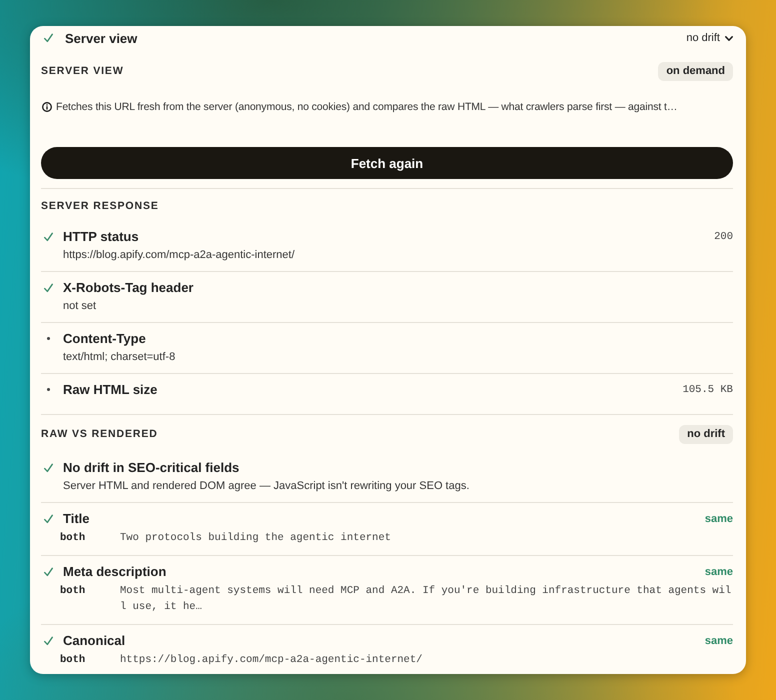 The width and height of the screenshot is (776, 700). What do you see at coordinates (101, 236) in the screenshot?
I see `row-label: HTTP status` at bounding box center [101, 236].